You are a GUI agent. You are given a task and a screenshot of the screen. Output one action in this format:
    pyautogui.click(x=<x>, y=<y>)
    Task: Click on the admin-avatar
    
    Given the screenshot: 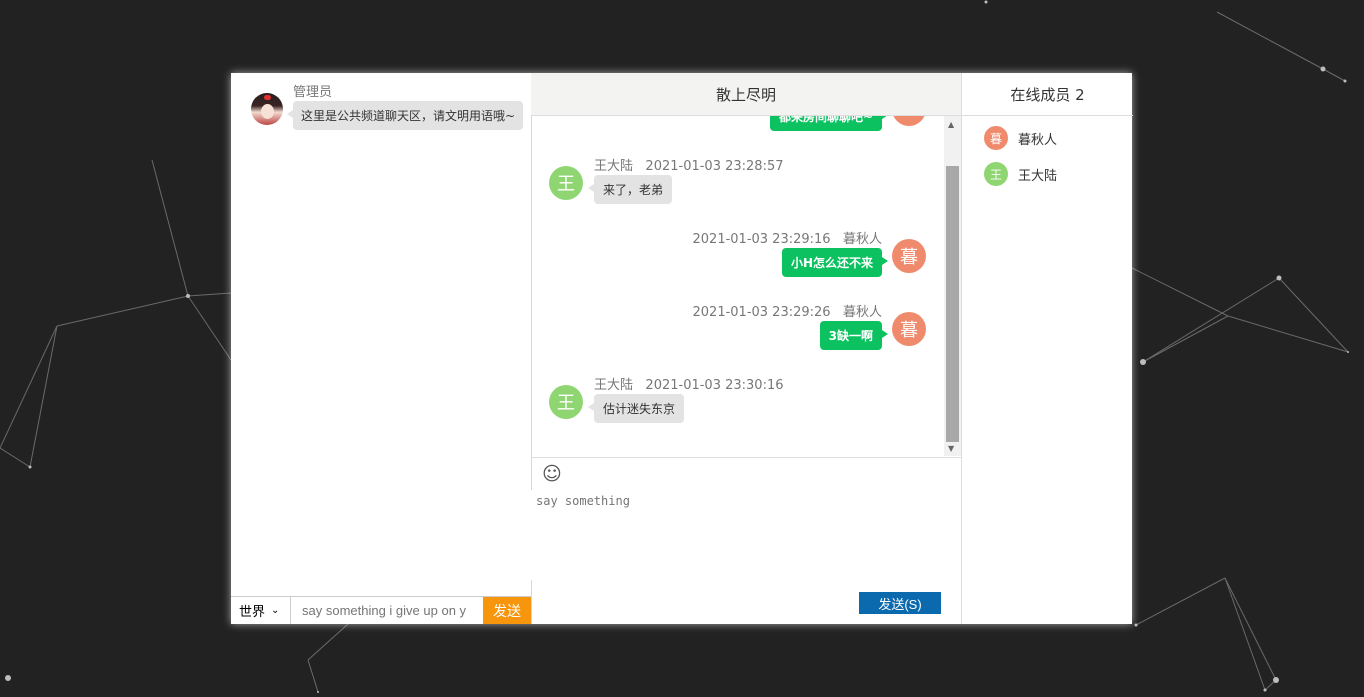 What is the action you would take?
    pyautogui.click(x=267, y=109)
    